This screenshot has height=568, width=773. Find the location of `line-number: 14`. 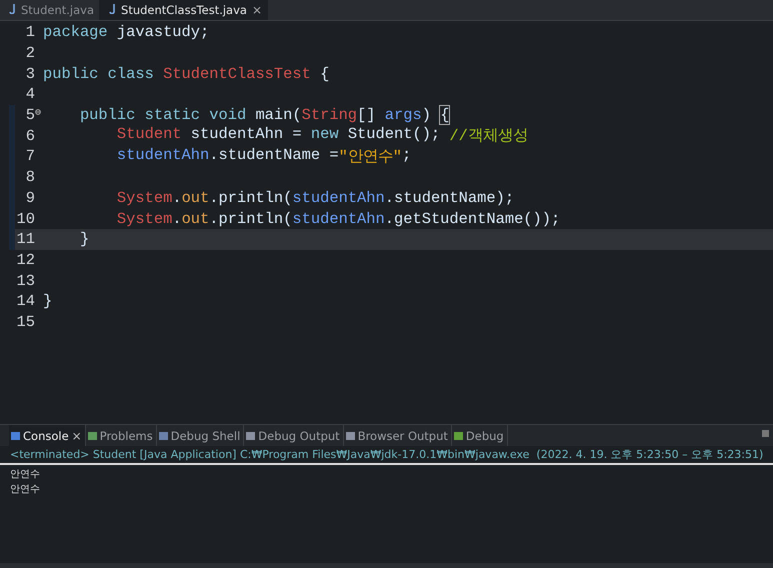

line-number: 14 is located at coordinates (25, 301).